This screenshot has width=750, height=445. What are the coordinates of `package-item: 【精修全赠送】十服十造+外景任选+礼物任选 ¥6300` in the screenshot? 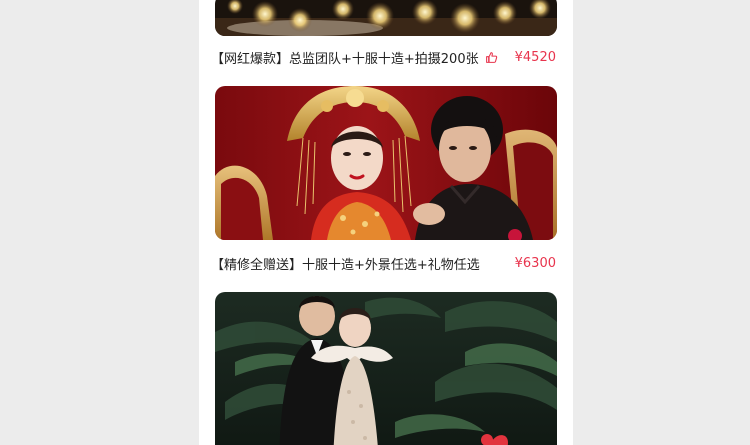 It's located at (383, 263).